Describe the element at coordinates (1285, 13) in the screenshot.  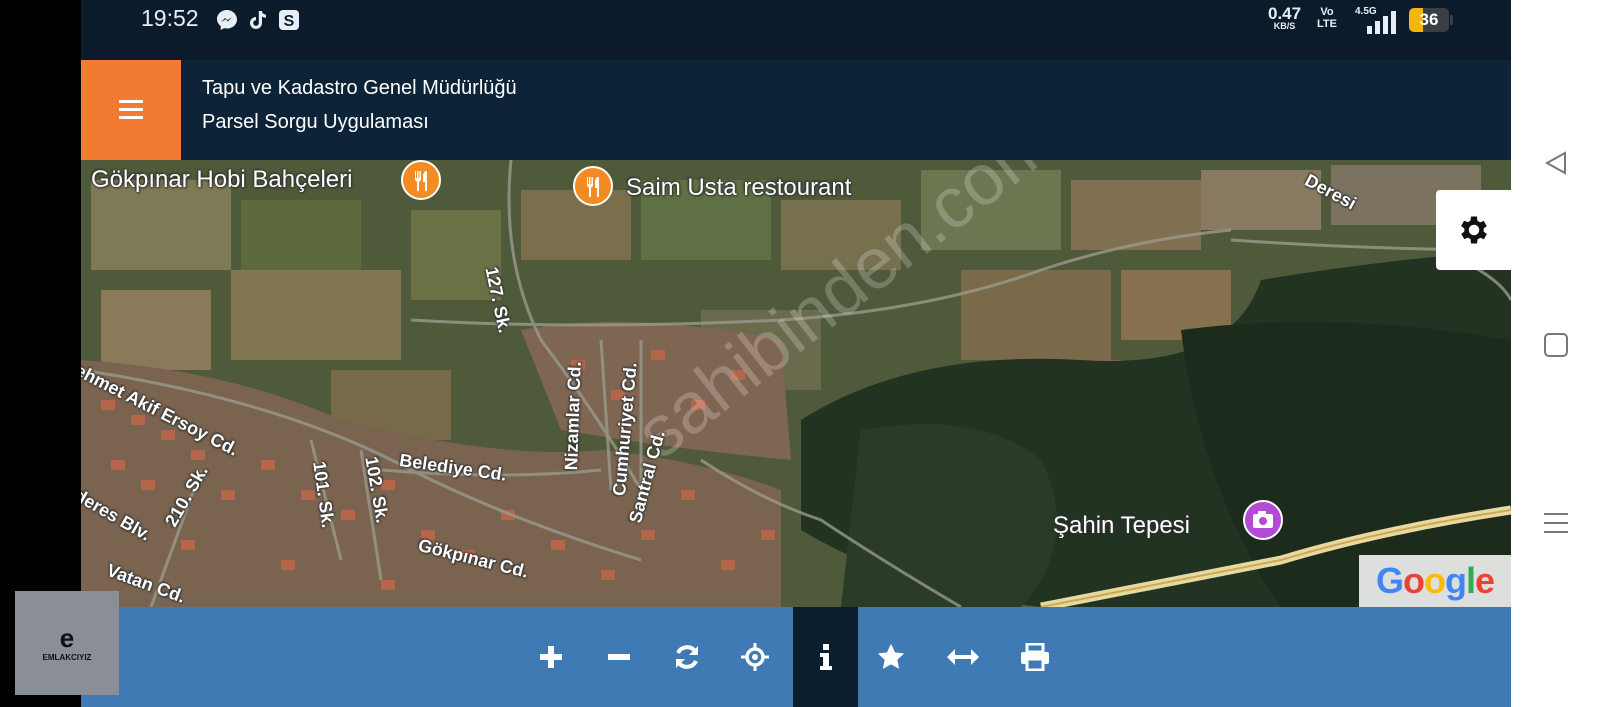
I see `net-speed-value: 0.47` at that location.